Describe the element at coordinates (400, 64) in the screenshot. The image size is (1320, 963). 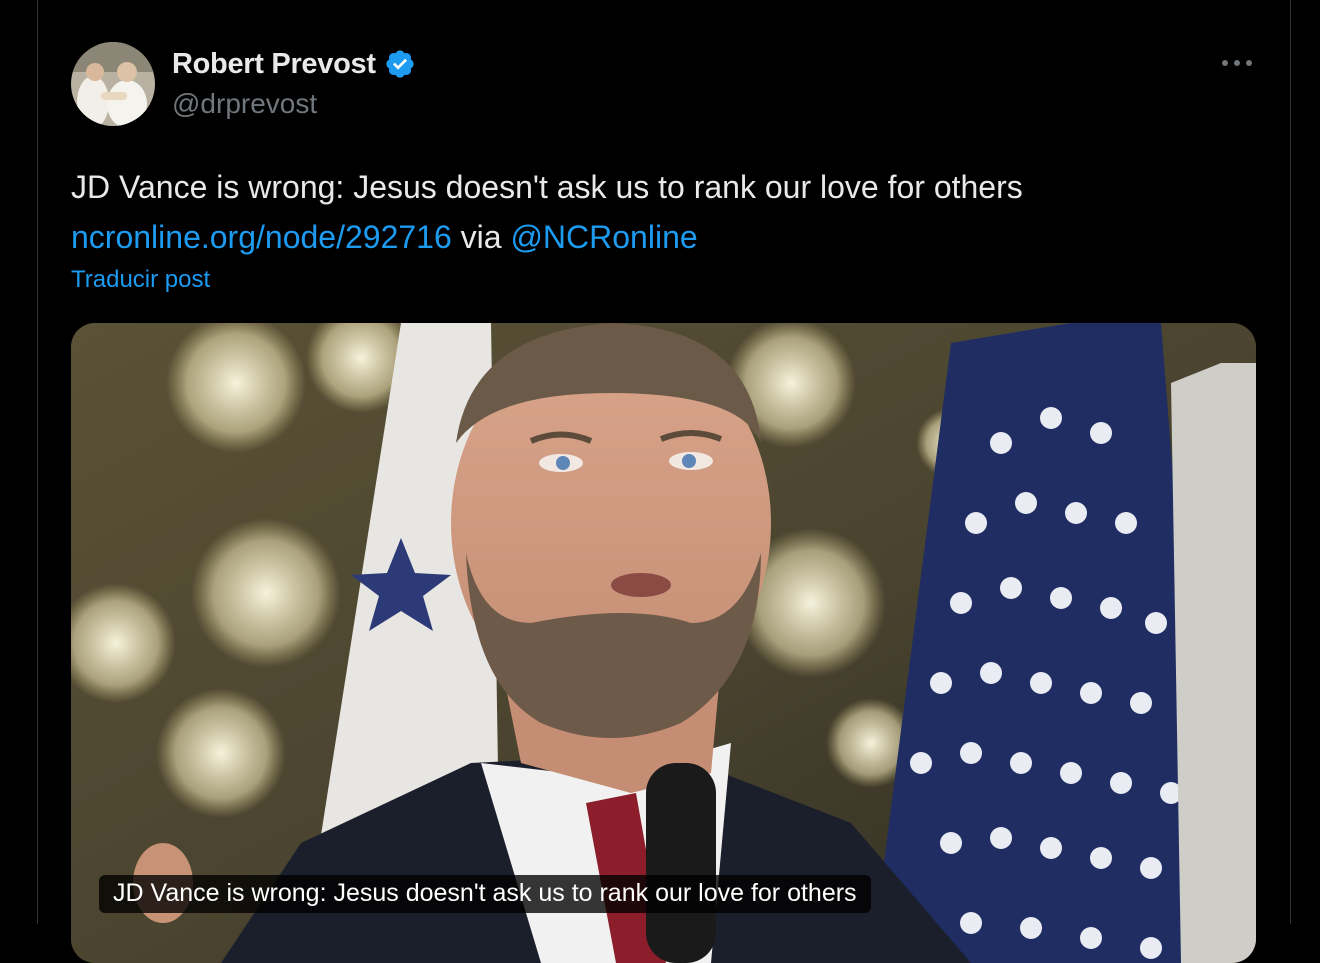
I see `verified-badge-icon` at that location.